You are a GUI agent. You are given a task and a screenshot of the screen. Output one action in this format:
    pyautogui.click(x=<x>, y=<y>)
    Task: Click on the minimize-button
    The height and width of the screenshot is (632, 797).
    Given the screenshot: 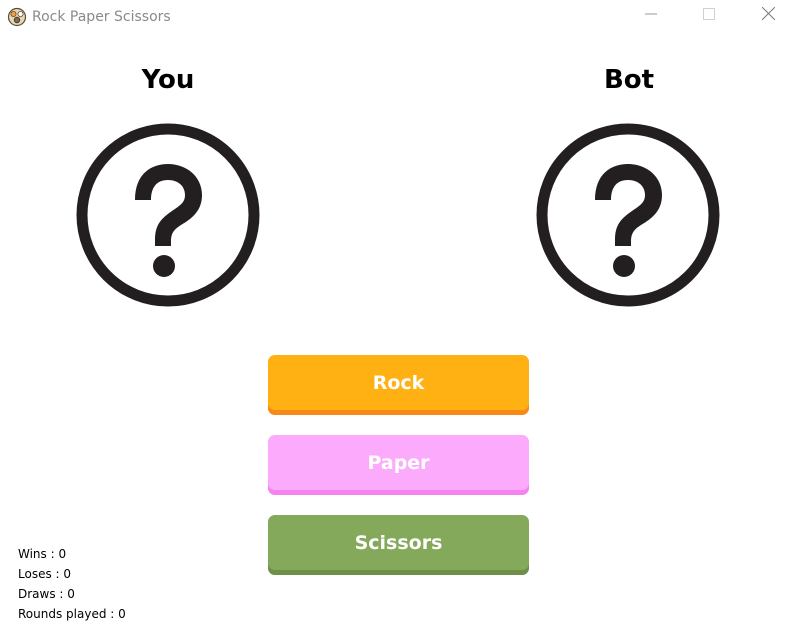 What is the action you would take?
    pyautogui.click(x=651, y=16)
    